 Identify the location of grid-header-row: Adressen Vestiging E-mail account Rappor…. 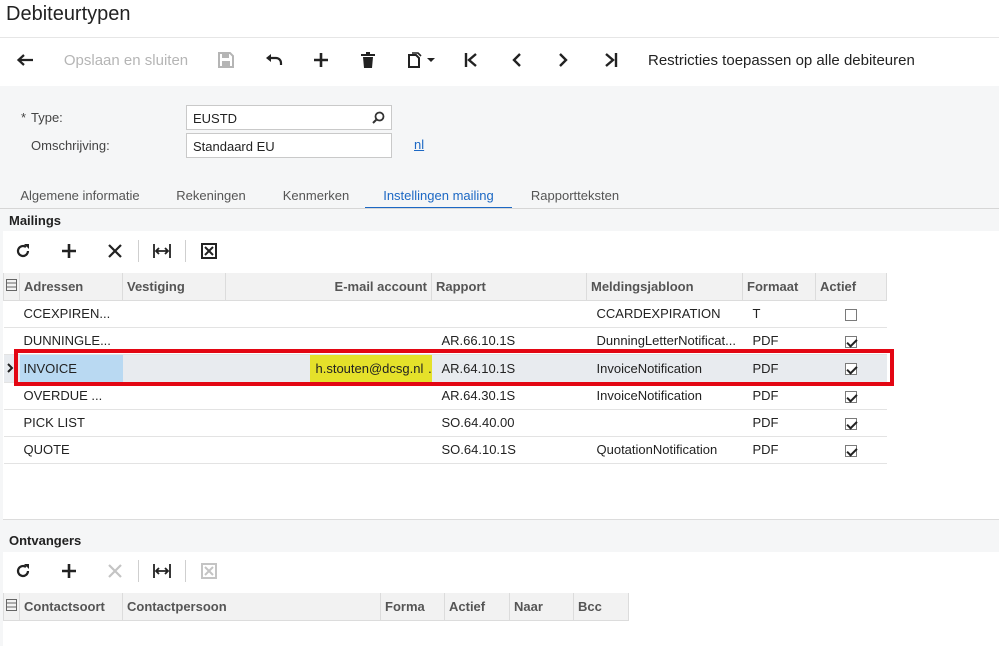
(445, 287).